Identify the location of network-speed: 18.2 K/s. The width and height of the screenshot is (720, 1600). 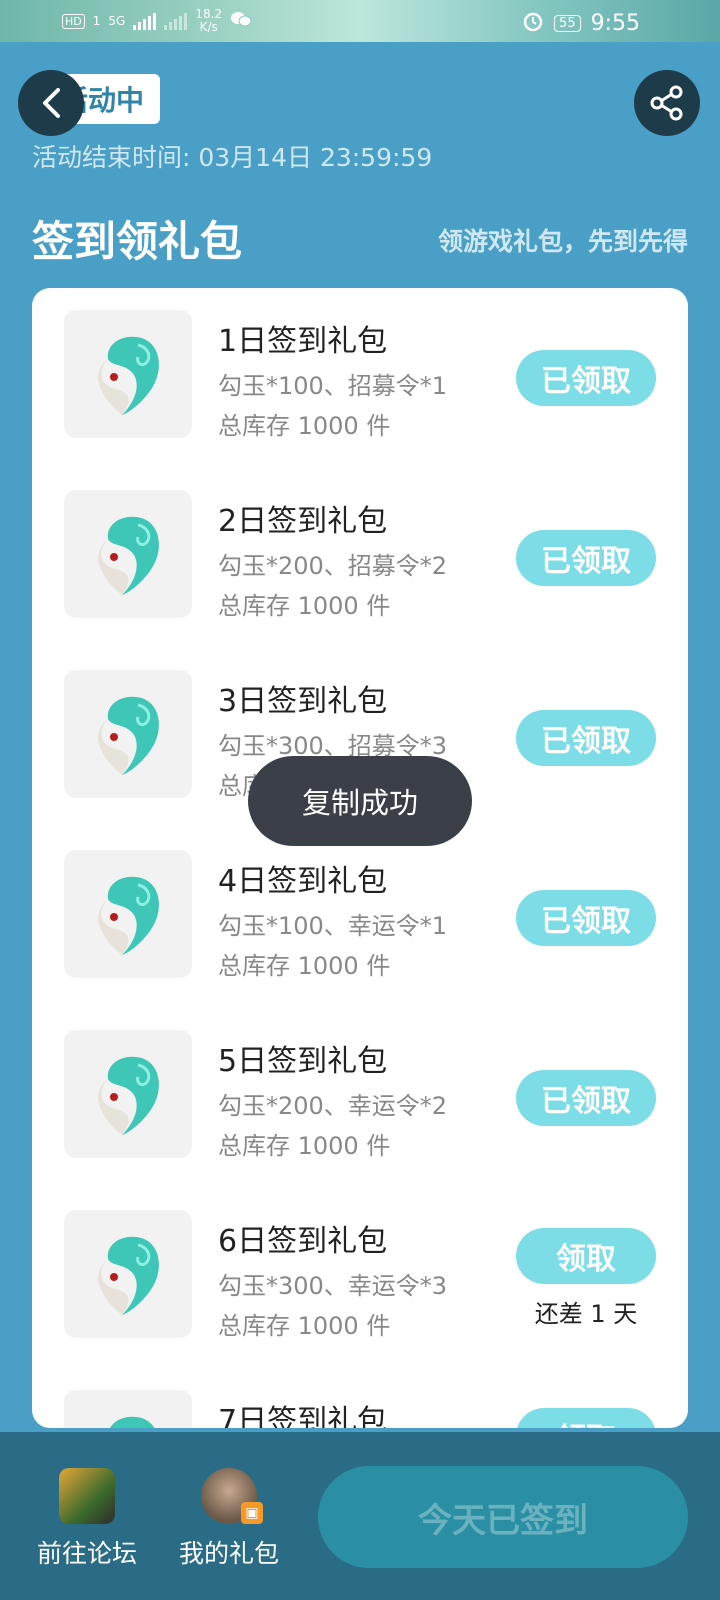
(209, 20).